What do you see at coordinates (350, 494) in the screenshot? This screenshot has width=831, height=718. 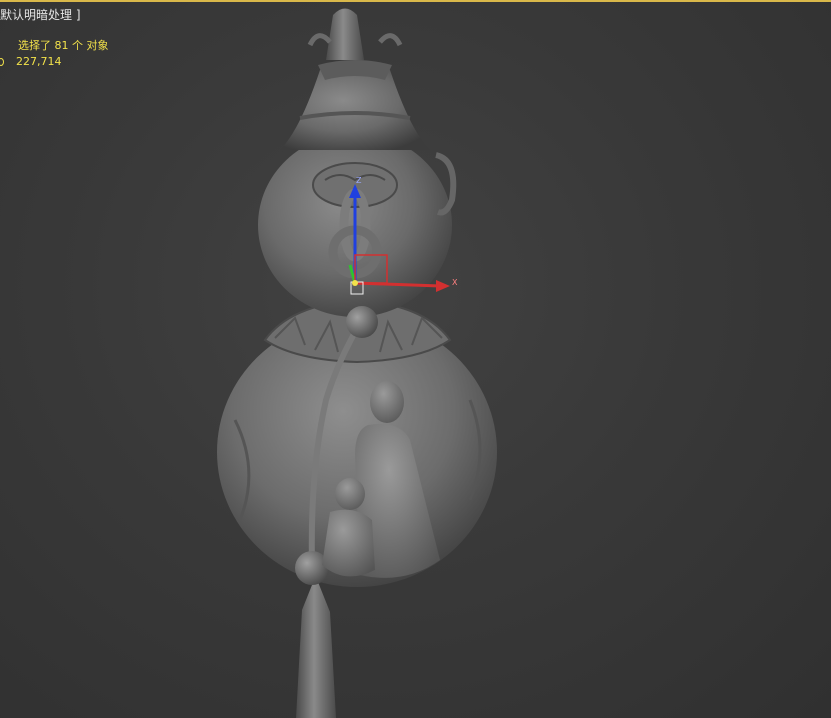 I see `figure-child-head` at bounding box center [350, 494].